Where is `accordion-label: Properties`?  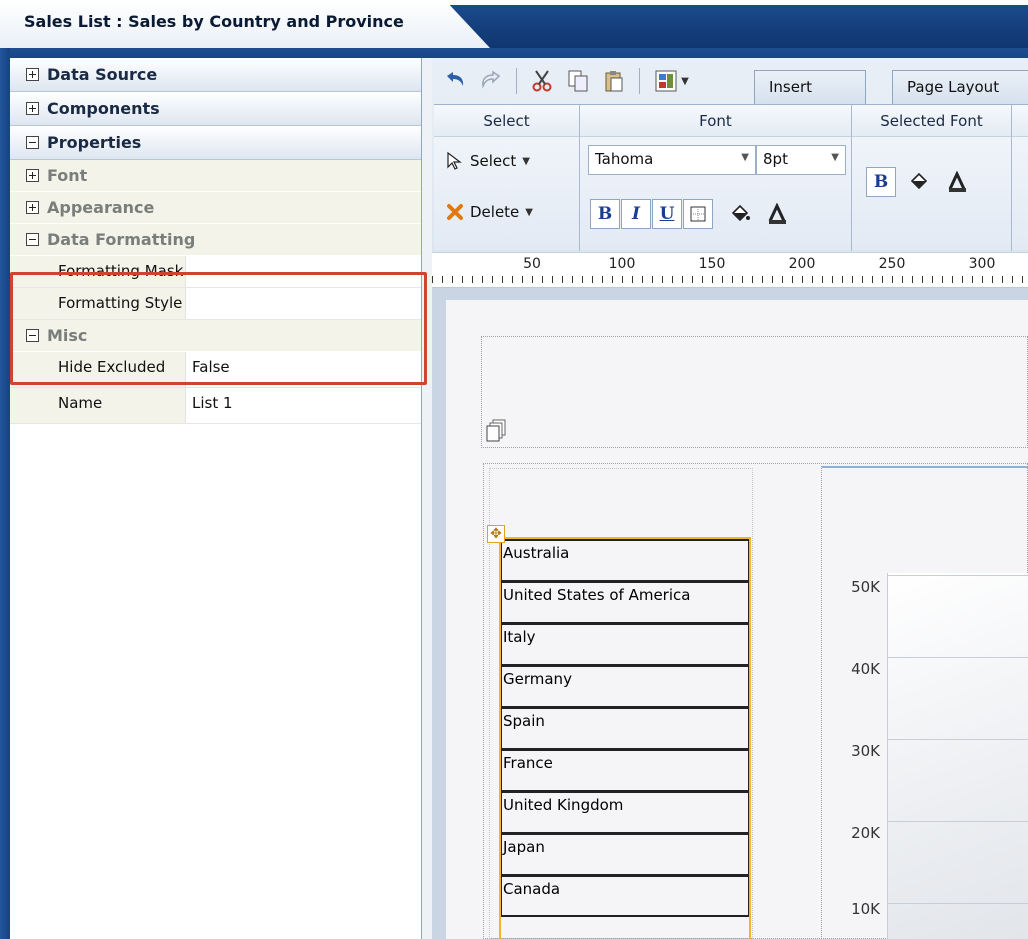
accordion-label: Properties is located at coordinates (94, 142).